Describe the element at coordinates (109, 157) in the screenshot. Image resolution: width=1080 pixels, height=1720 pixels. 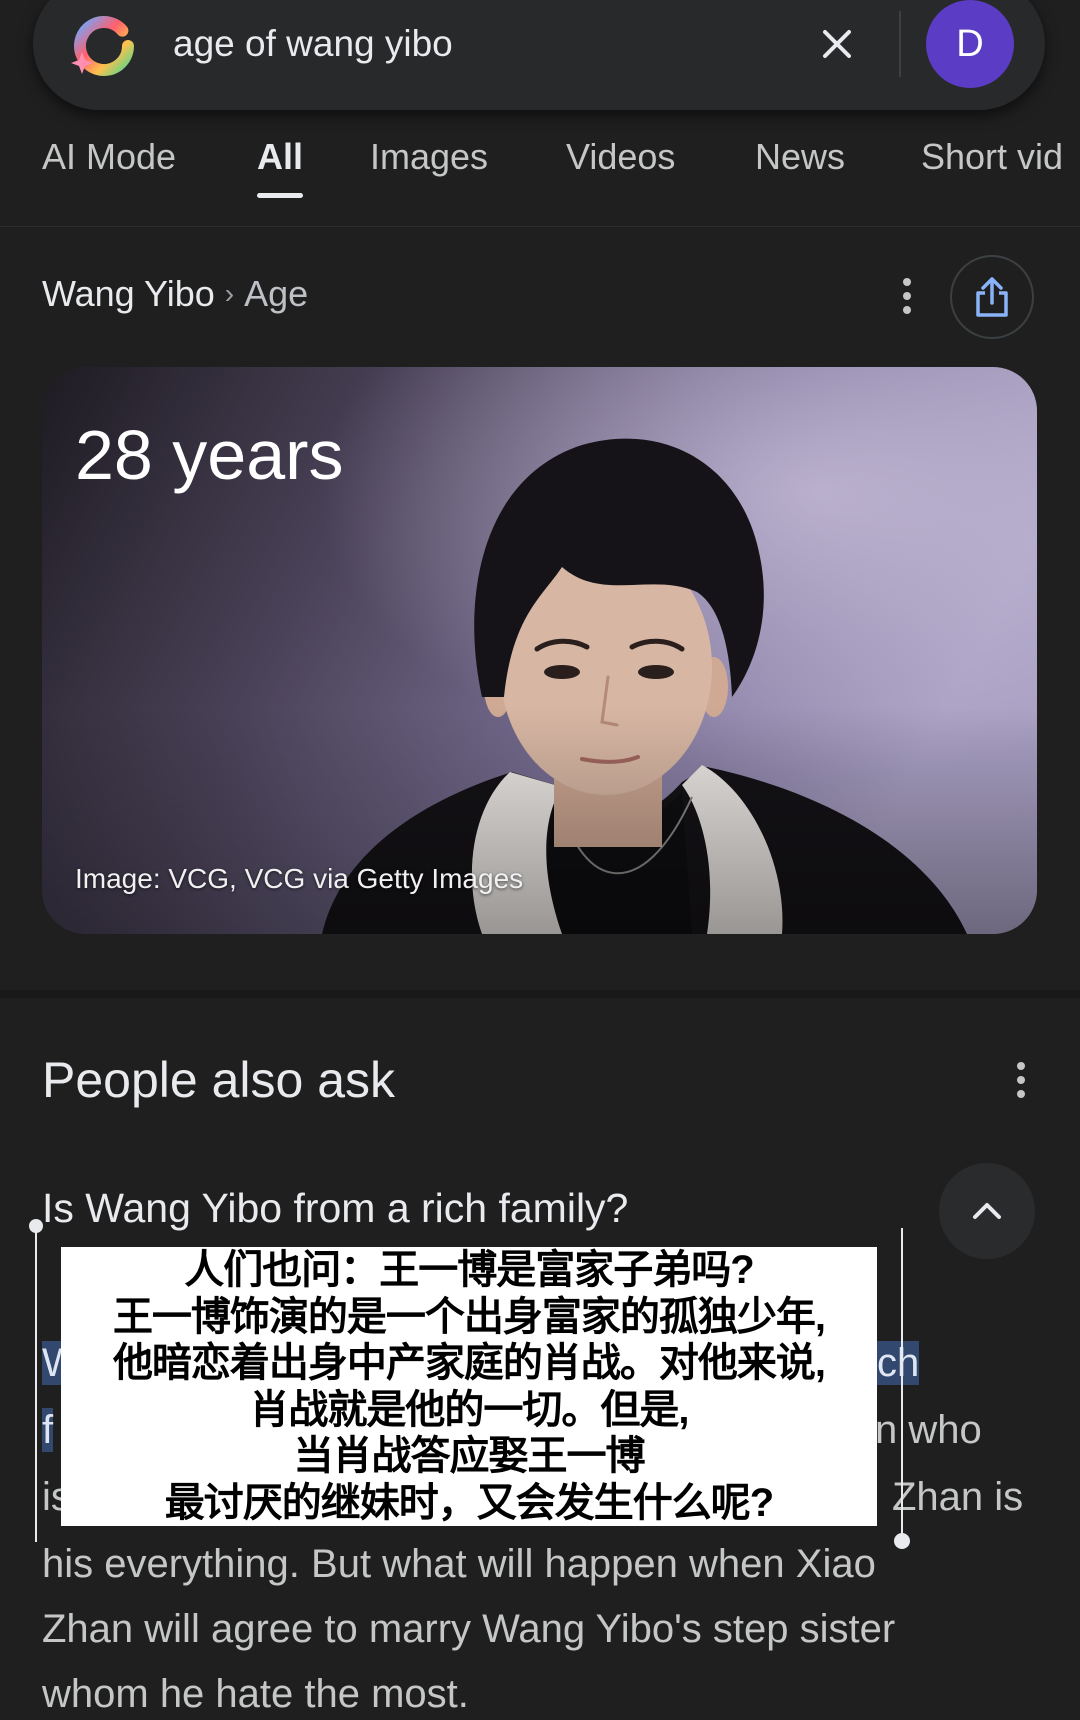
I see `tab-ai-mode: AI Mode` at that location.